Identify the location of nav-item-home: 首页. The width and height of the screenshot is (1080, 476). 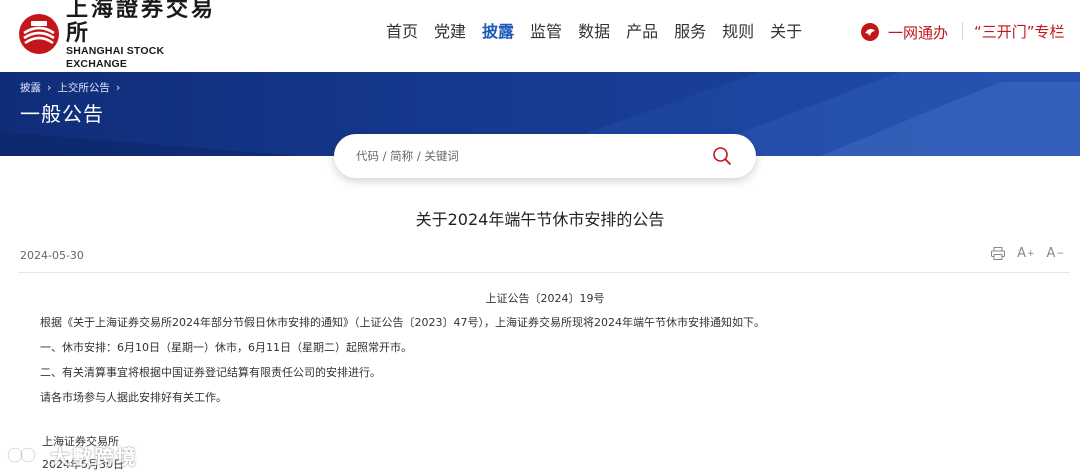
(402, 32).